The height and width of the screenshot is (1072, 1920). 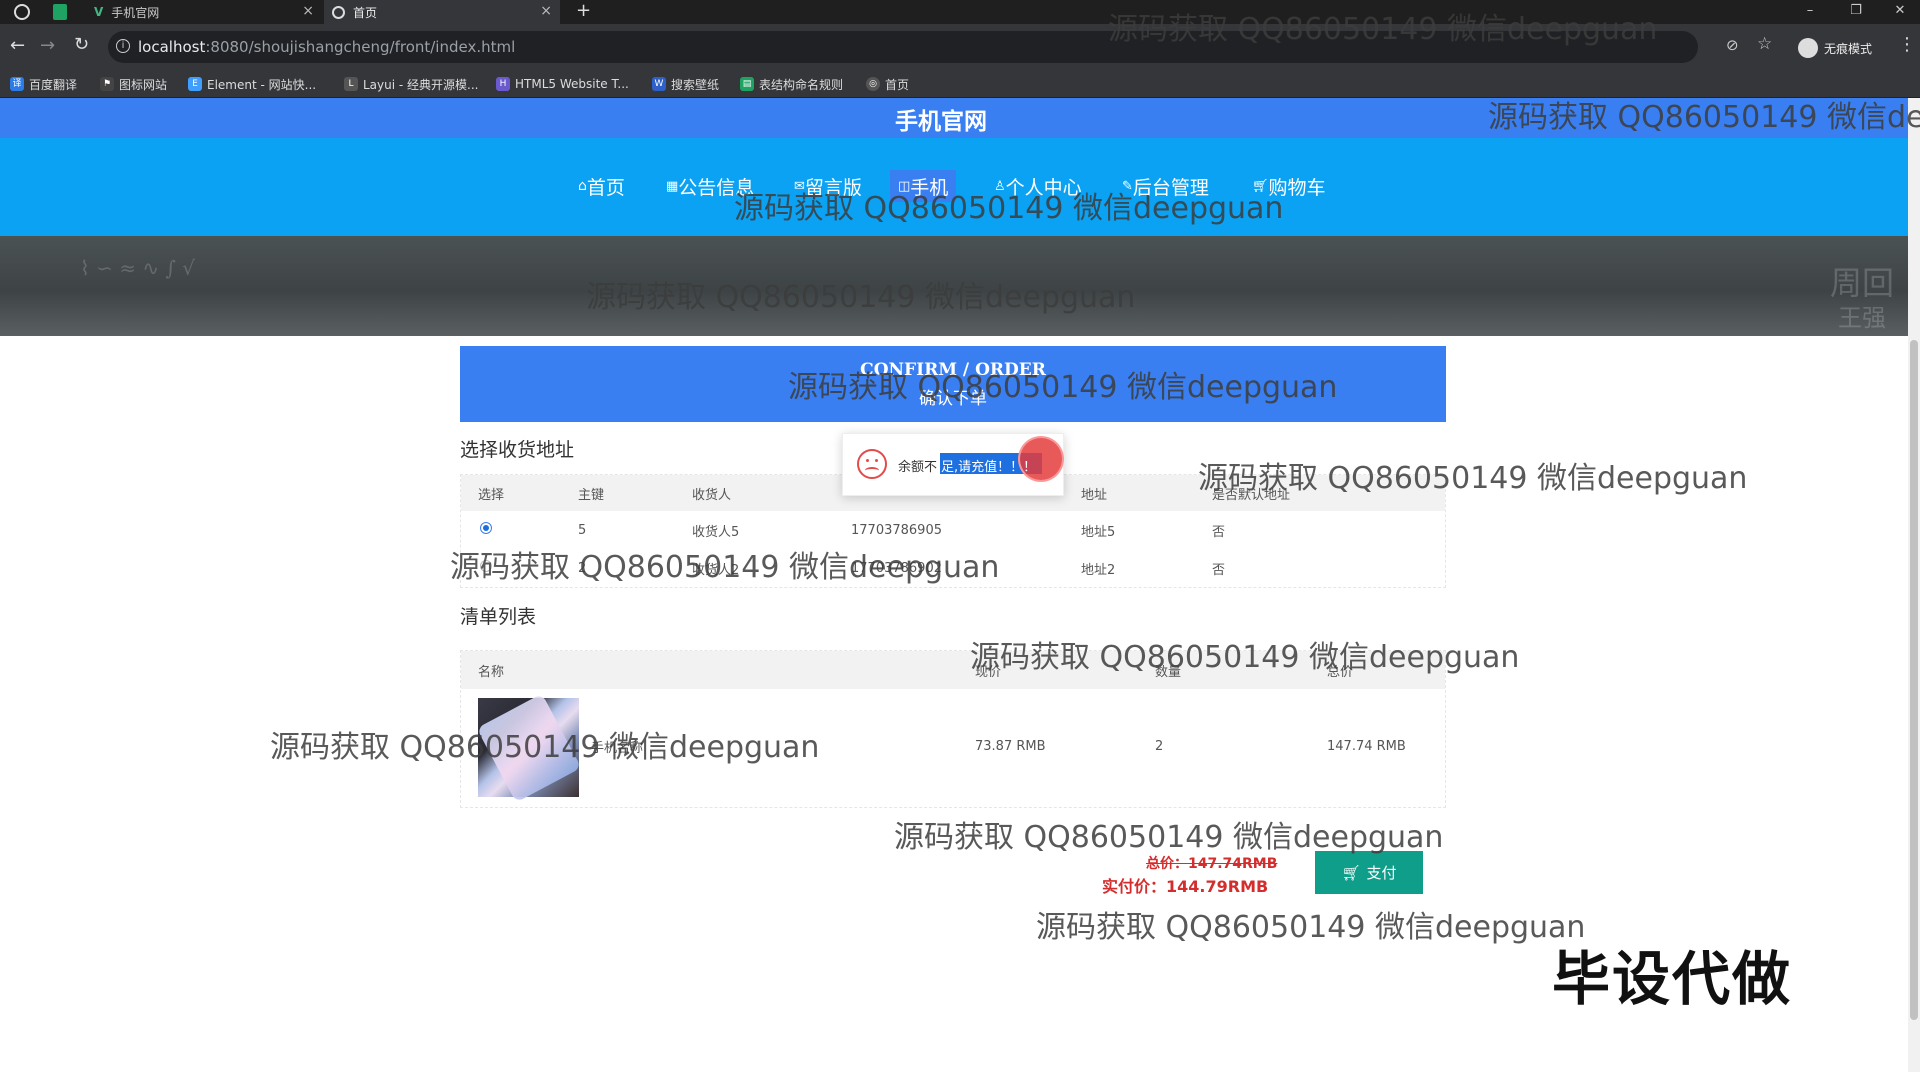 I want to click on new-tab-button: +, so click(x=583, y=10).